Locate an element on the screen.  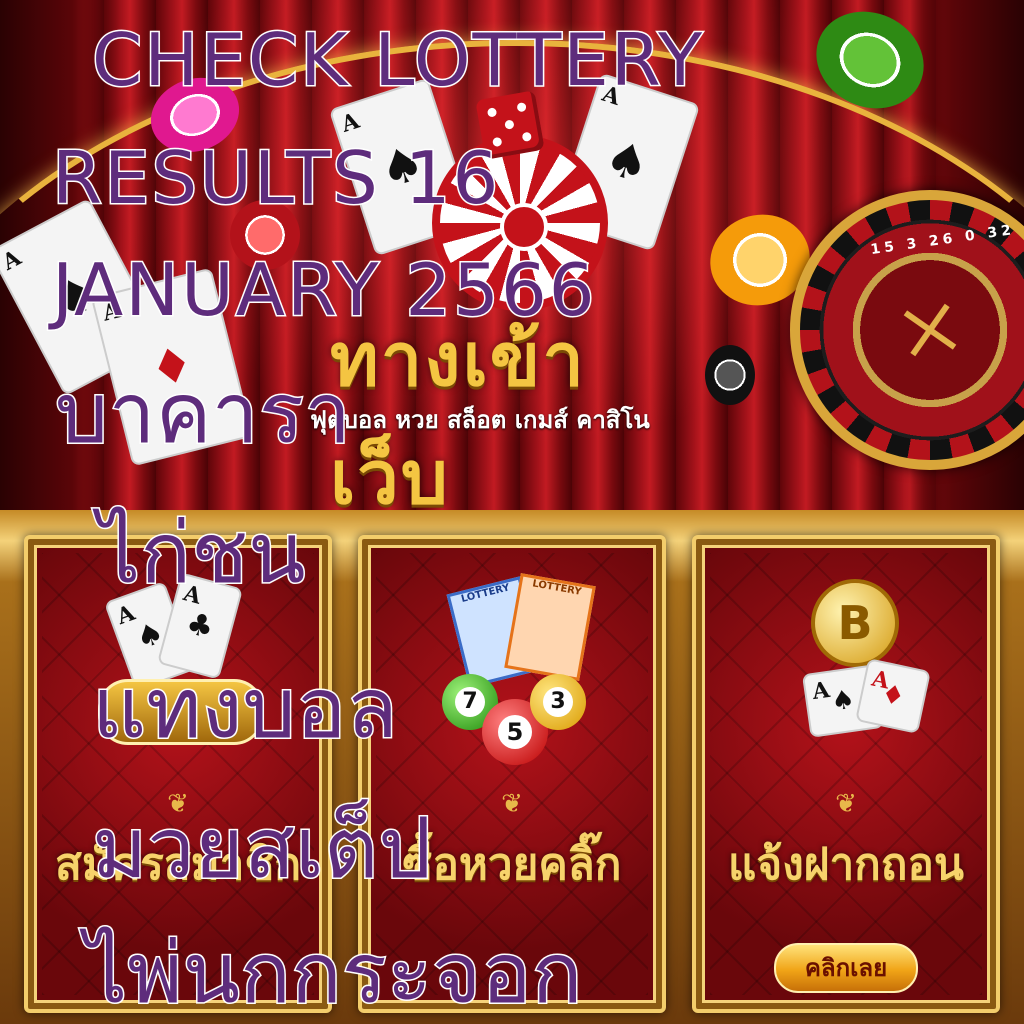
panel-title: แจ้งฝากถอน is located at coordinates (846, 864).